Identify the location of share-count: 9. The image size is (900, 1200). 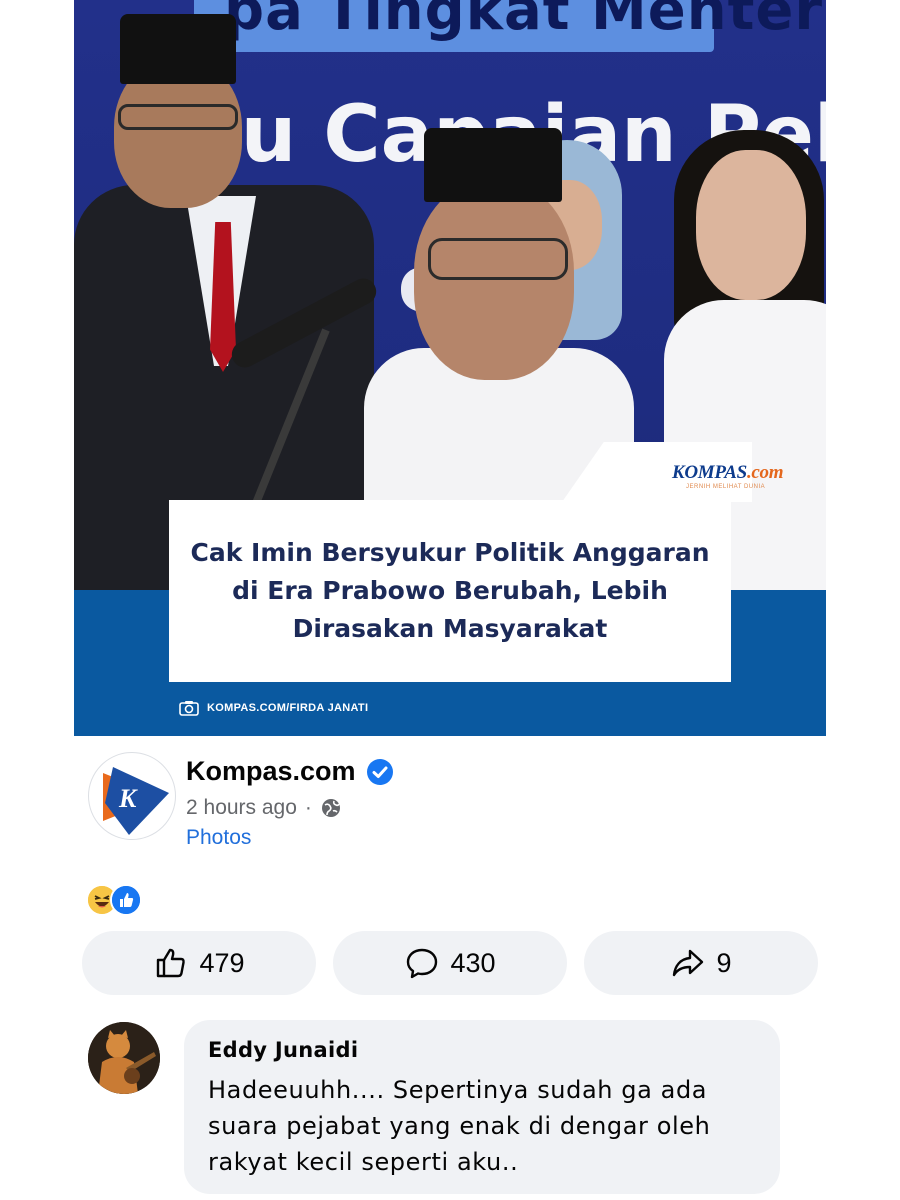
(724, 962).